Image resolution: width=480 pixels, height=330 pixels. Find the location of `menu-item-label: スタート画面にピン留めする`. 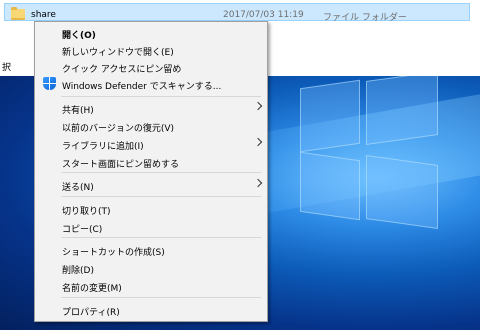

menu-item-label: スタート画面にピン留めする is located at coordinates (121, 165).